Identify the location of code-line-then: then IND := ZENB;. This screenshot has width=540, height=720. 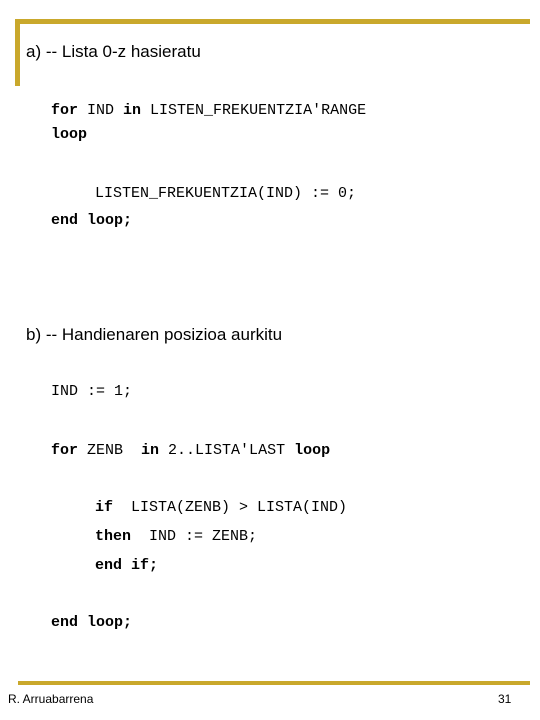
(176, 536).